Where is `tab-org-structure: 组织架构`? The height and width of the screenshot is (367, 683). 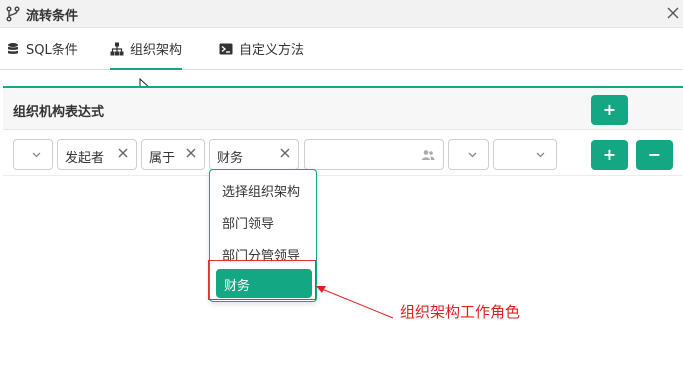
tab-org-structure: 组织架构 is located at coordinates (146, 49).